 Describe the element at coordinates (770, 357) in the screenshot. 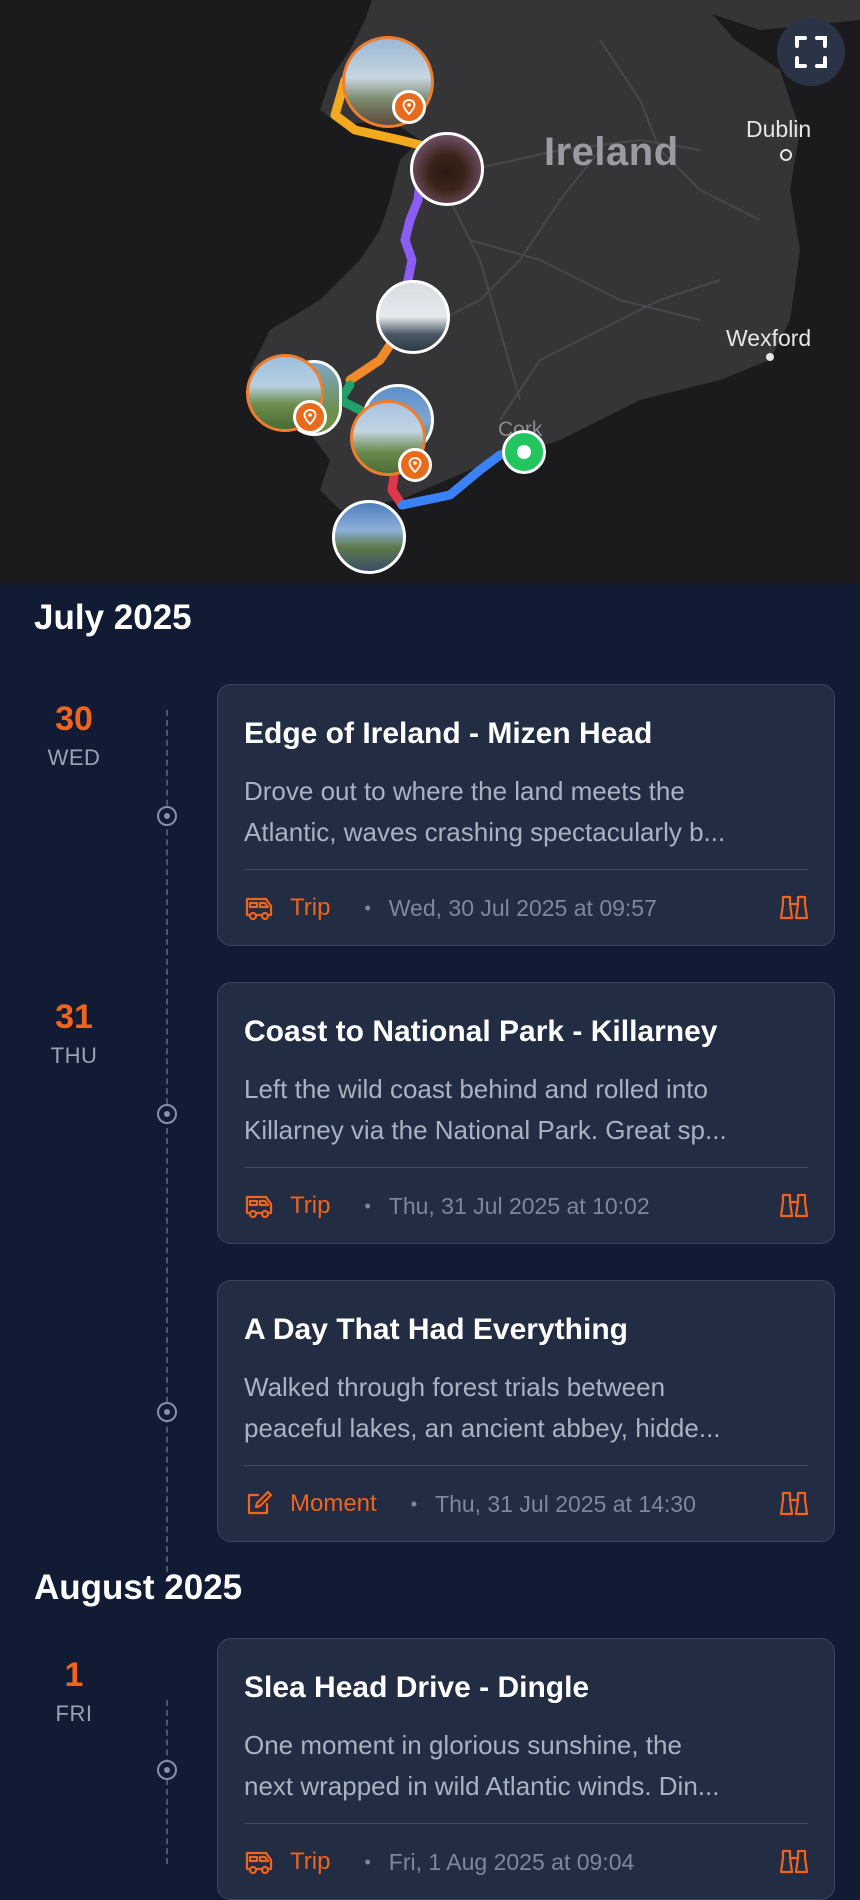

I see `wexford-marker` at that location.